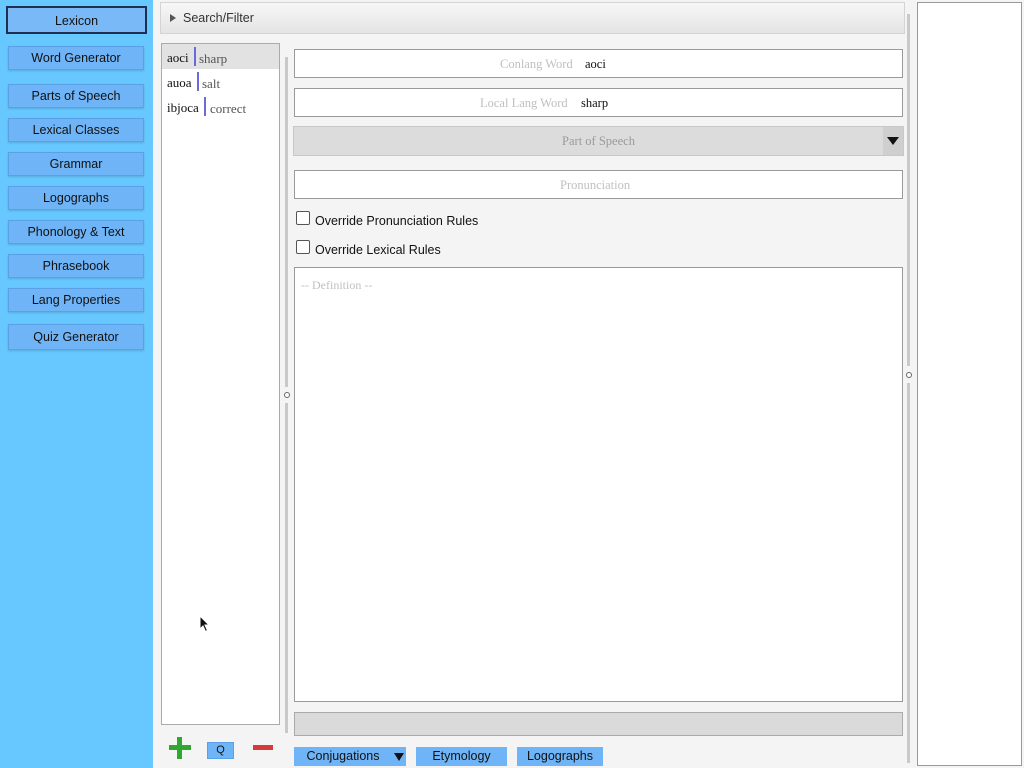 The width and height of the screenshot is (1024, 768). What do you see at coordinates (76, 300) in the screenshot?
I see `nav-lang-properties-button: Lang Properties` at bounding box center [76, 300].